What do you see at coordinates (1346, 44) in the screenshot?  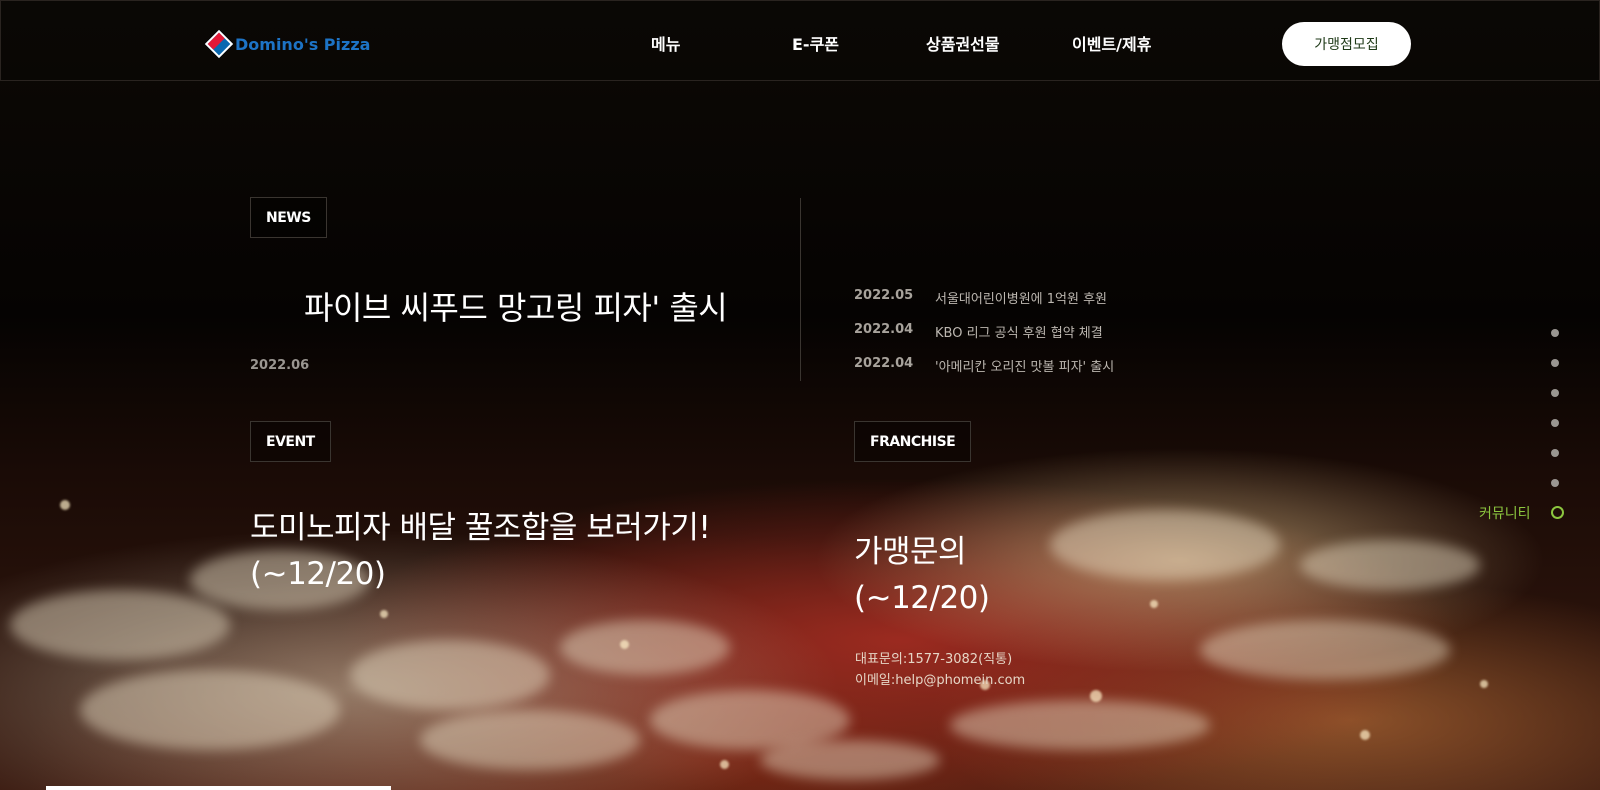 I see `franchise-recruit-button: 가맹점모집` at bounding box center [1346, 44].